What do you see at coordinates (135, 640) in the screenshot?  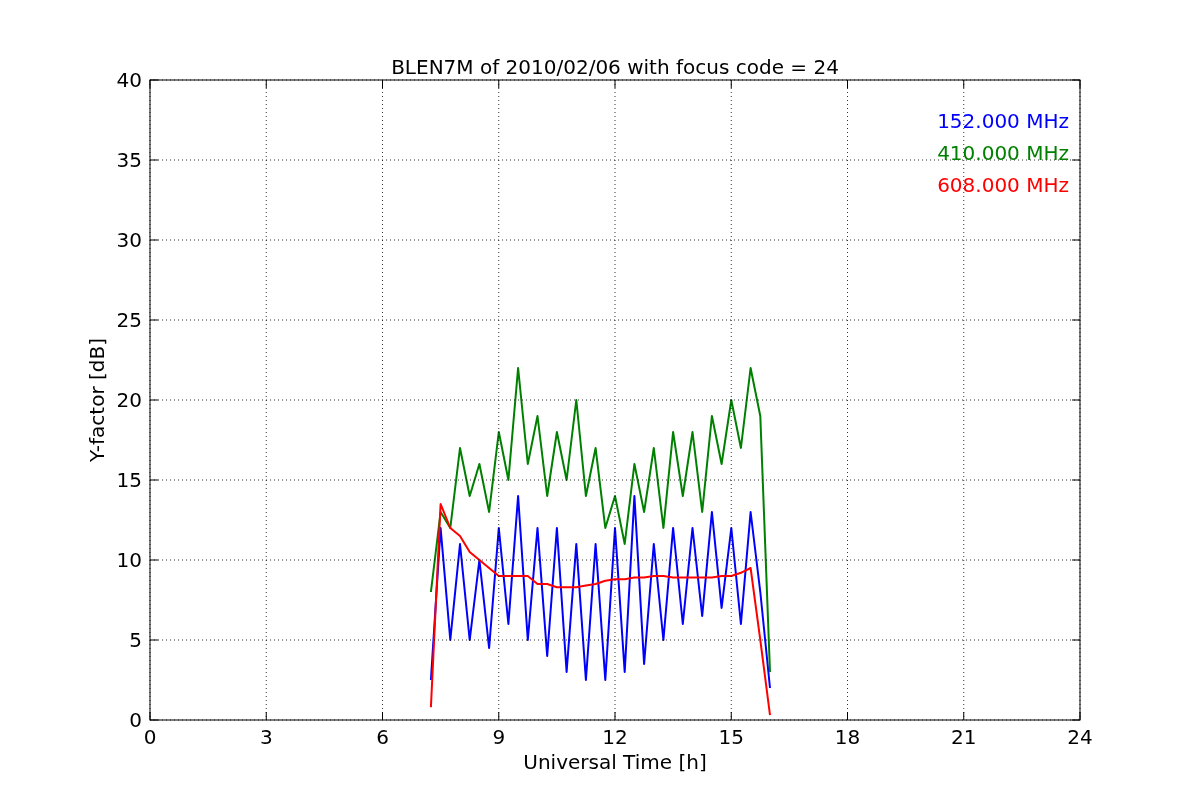 I see `y-tick-label: 5` at bounding box center [135, 640].